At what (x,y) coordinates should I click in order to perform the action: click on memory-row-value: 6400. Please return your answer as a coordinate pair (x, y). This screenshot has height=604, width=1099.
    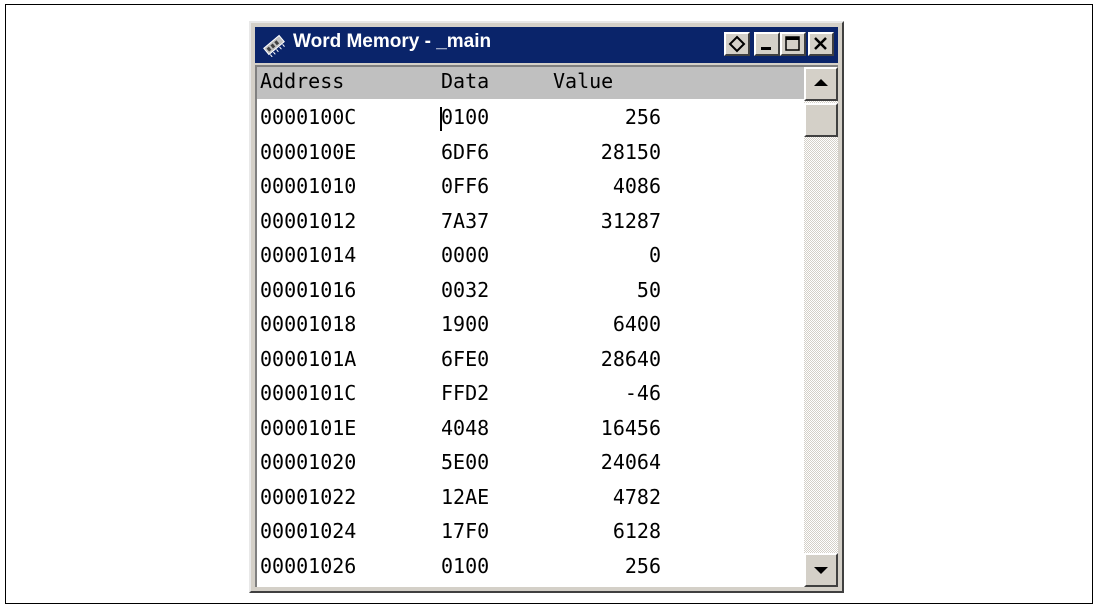
    Looking at the image, I should click on (607, 324).